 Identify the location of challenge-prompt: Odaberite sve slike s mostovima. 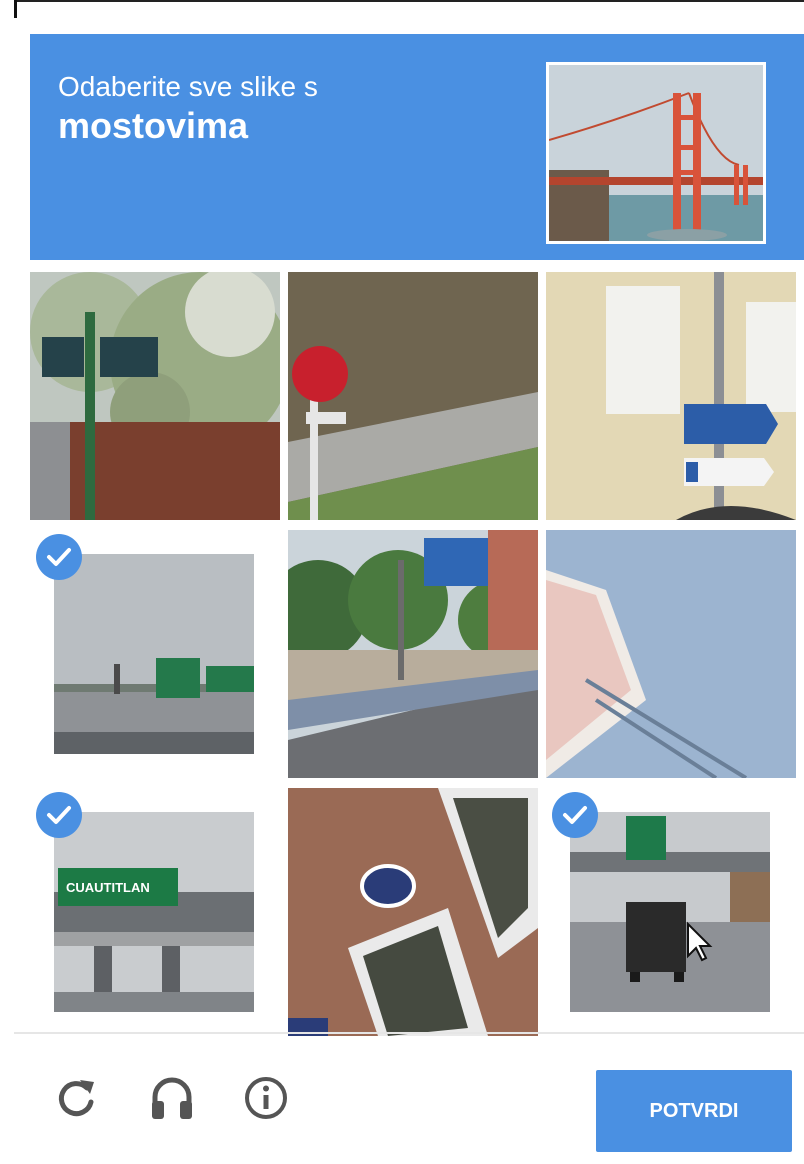
(188, 109).